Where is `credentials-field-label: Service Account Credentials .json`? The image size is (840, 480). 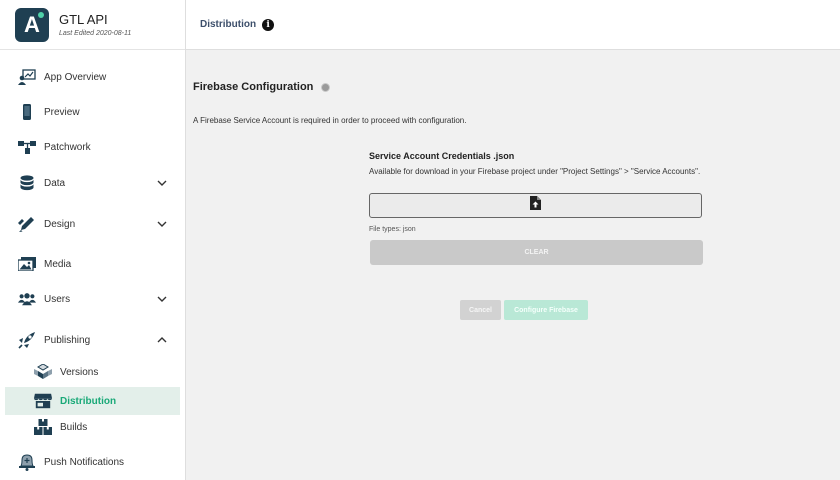 credentials-field-label: Service Account Credentials .json is located at coordinates (442, 156).